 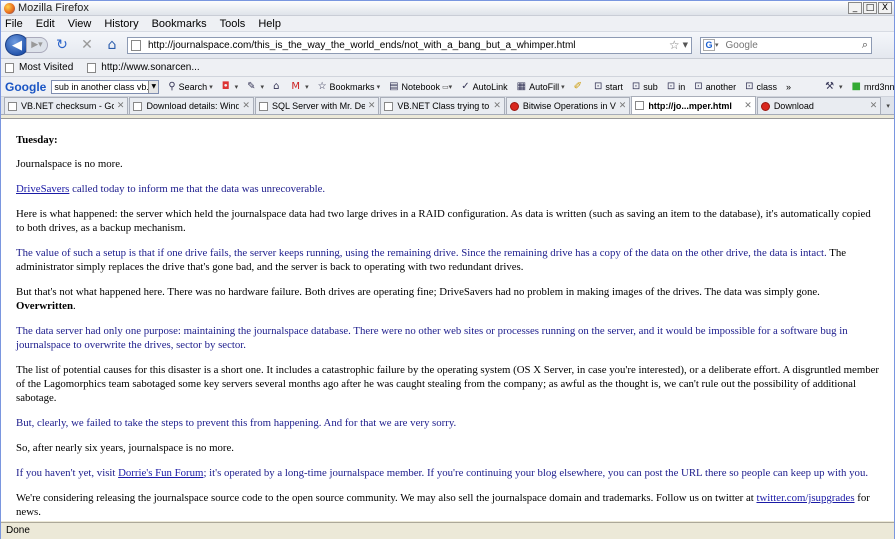 What do you see at coordinates (790, 45) in the screenshot?
I see `search-input` at bounding box center [790, 45].